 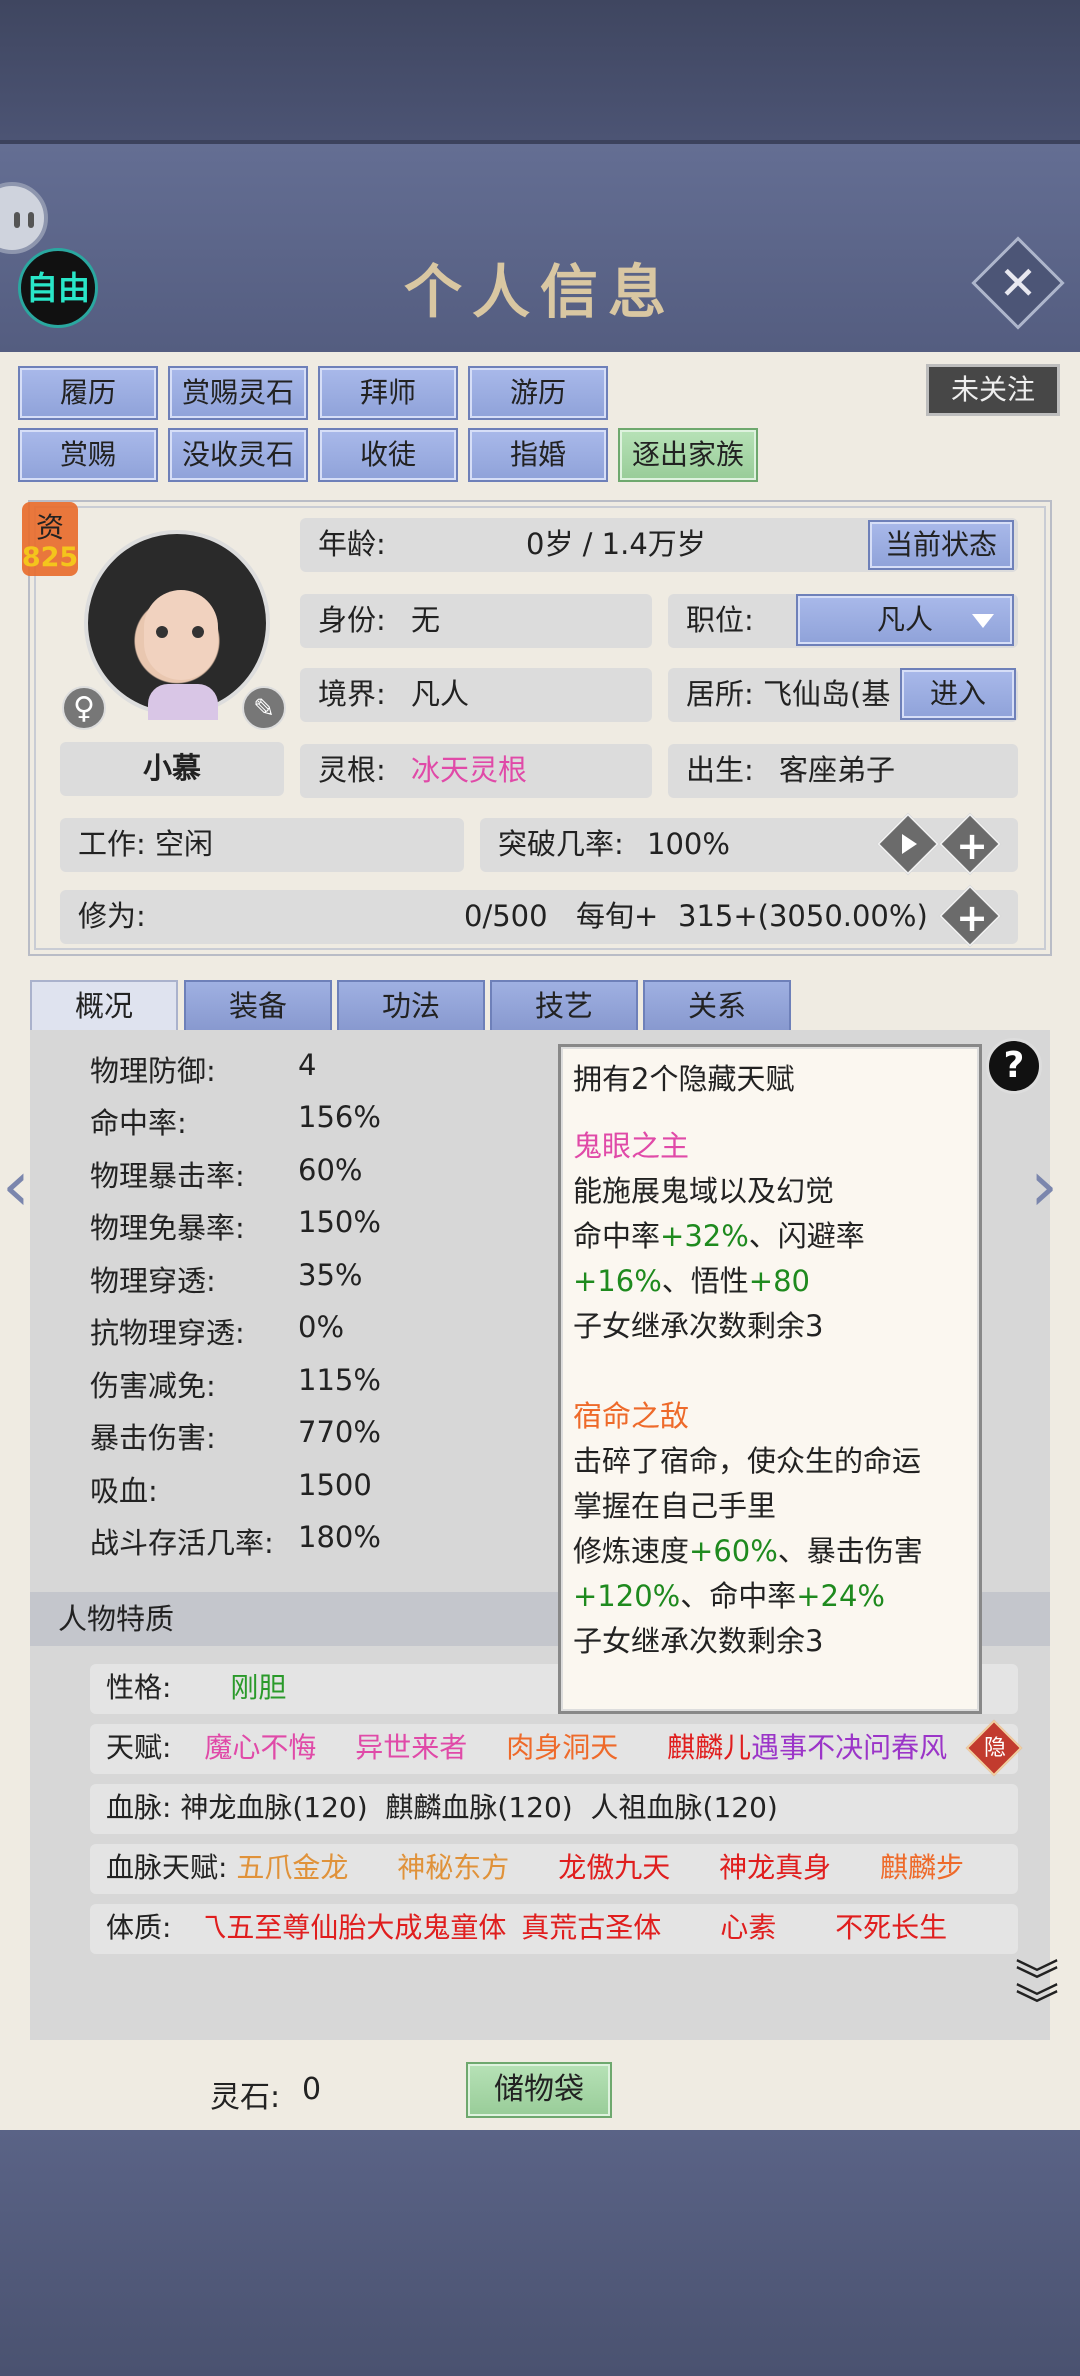 I want to click on talent-name: 鬼眼之主, so click(x=631, y=1146).